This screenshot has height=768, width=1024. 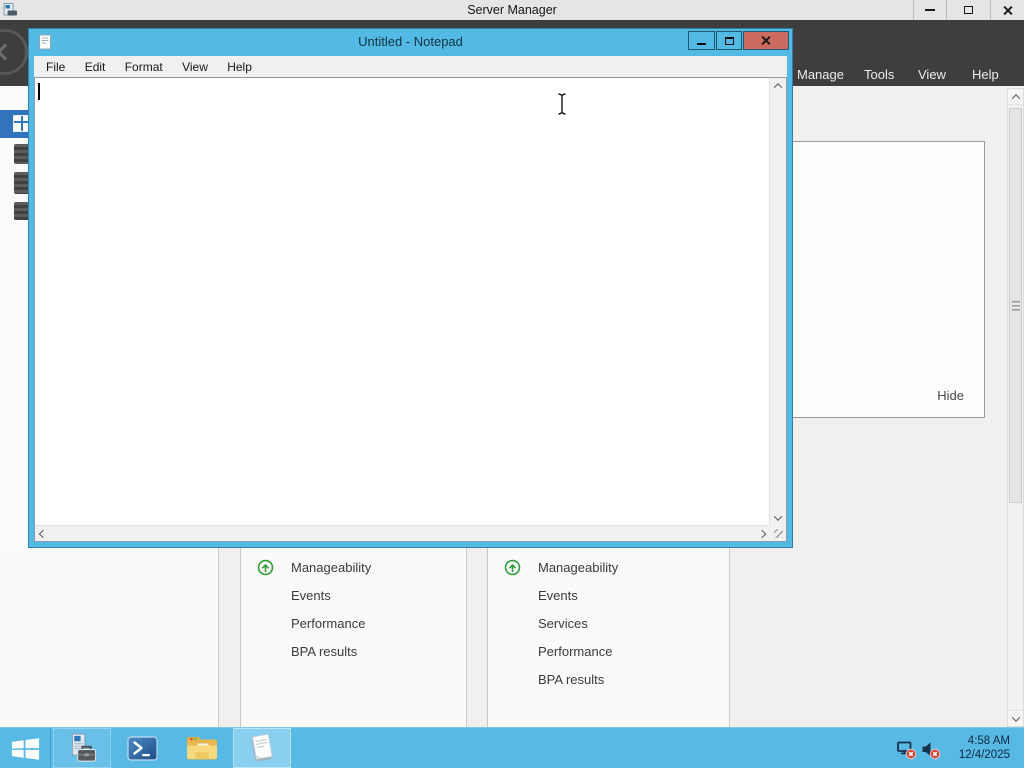 I want to click on restore-icon, so click(x=971, y=8).